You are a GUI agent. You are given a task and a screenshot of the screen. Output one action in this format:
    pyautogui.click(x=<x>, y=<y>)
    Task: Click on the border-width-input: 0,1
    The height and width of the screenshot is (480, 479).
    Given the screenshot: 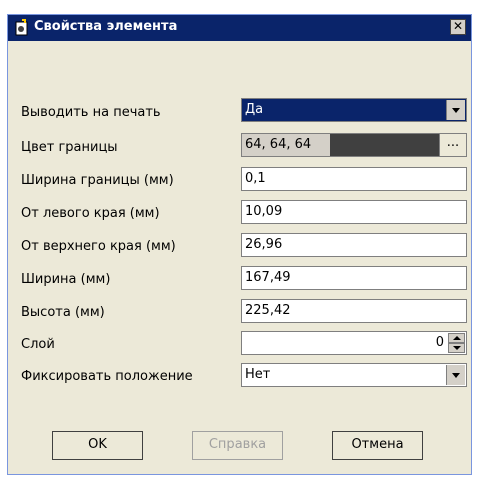 What is the action you would take?
    pyautogui.click(x=354, y=179)
    